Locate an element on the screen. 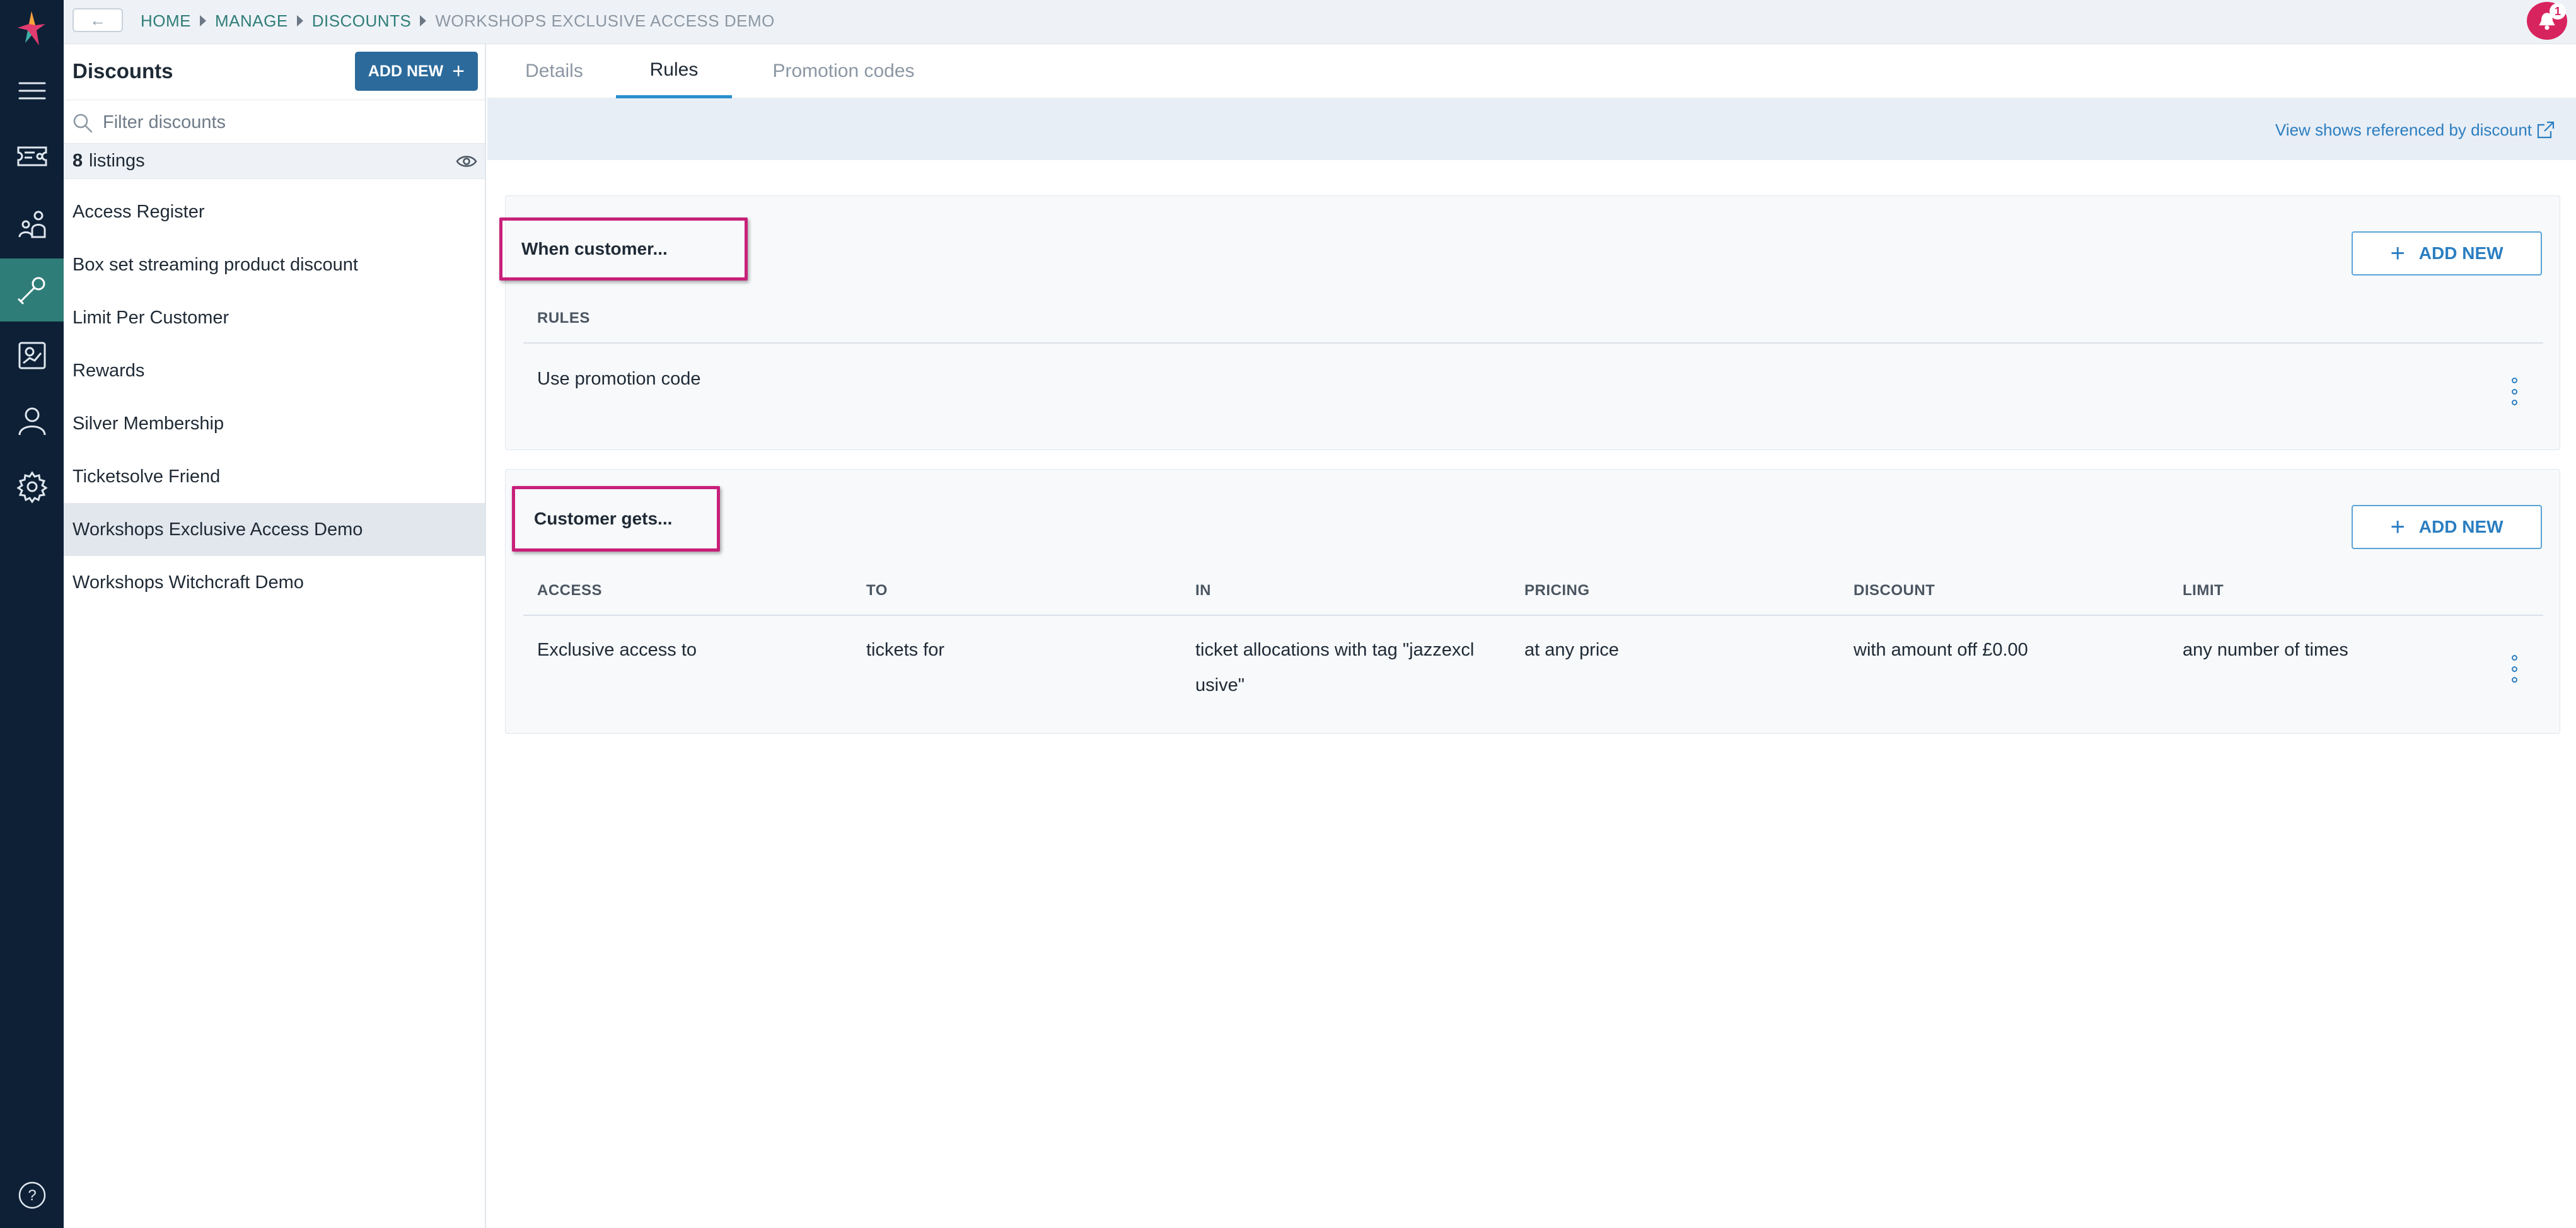 This screenshot has height=1228, width=2576. external-link-icon is located at coordinates (2546, 130).